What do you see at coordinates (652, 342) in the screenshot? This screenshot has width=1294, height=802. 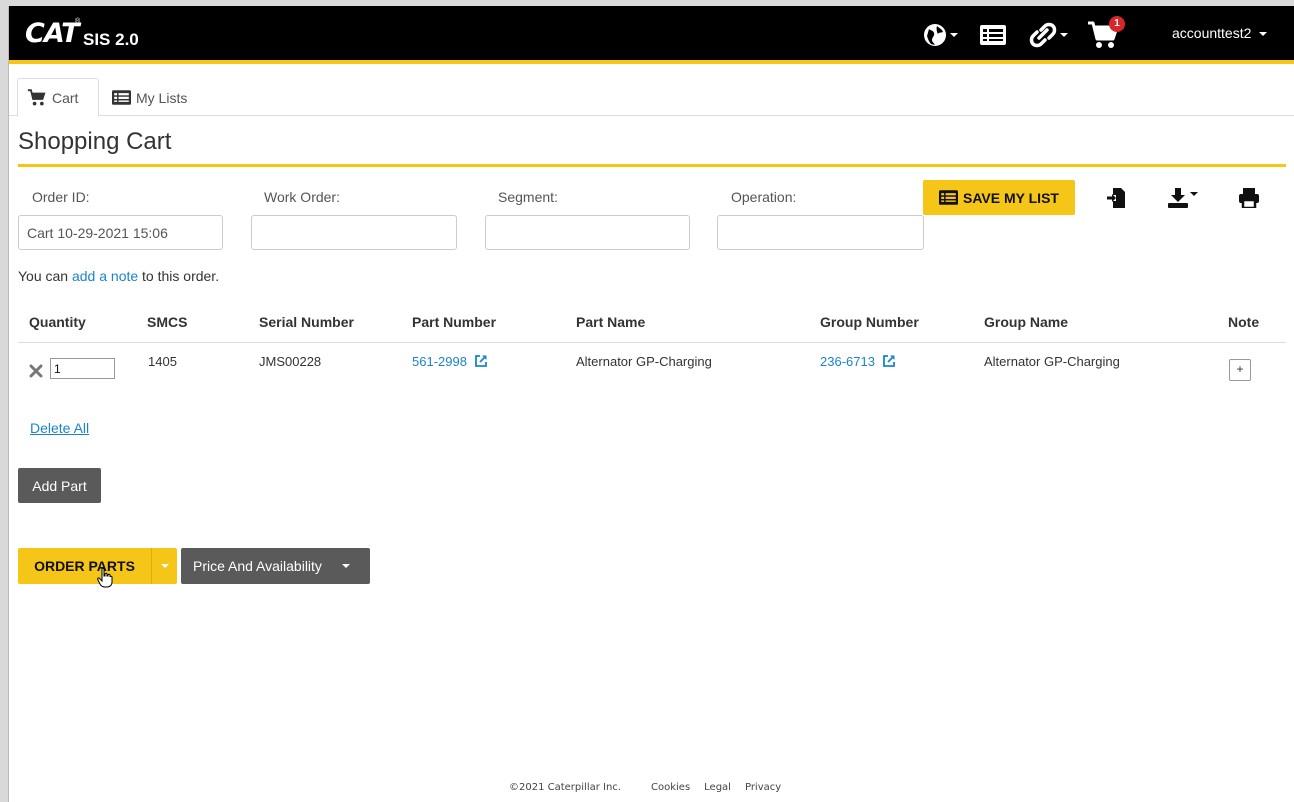 I see `header-divider` at bounding box center [652, 342].